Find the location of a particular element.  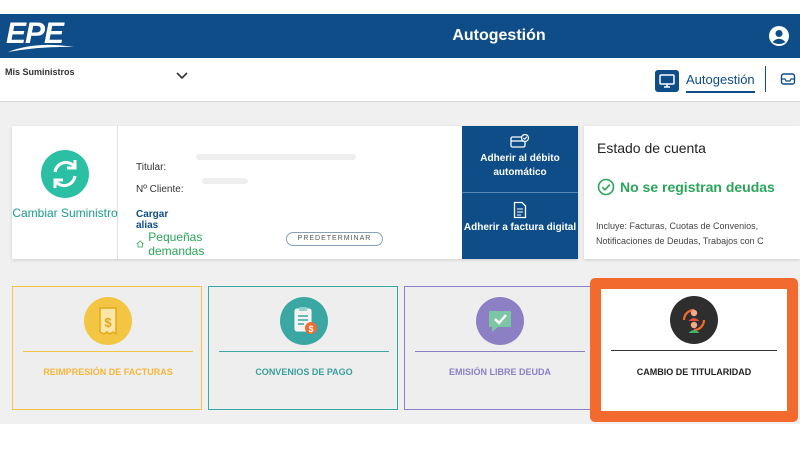

document-icon is located at coordinates (520, 210).